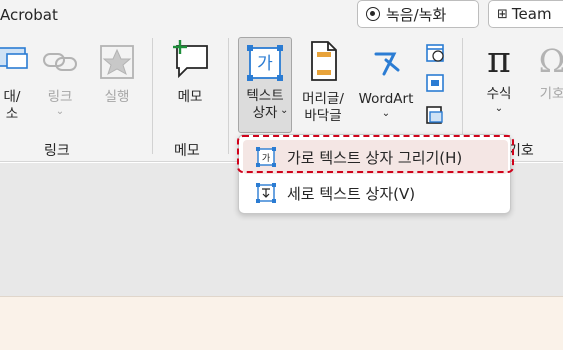 The image size is (563, 350). What do you see at coordinates (323, 107) in the screenshot?
I see `header-footer-label: 머리글/ 바닥글` at bounding box center [323, 107].